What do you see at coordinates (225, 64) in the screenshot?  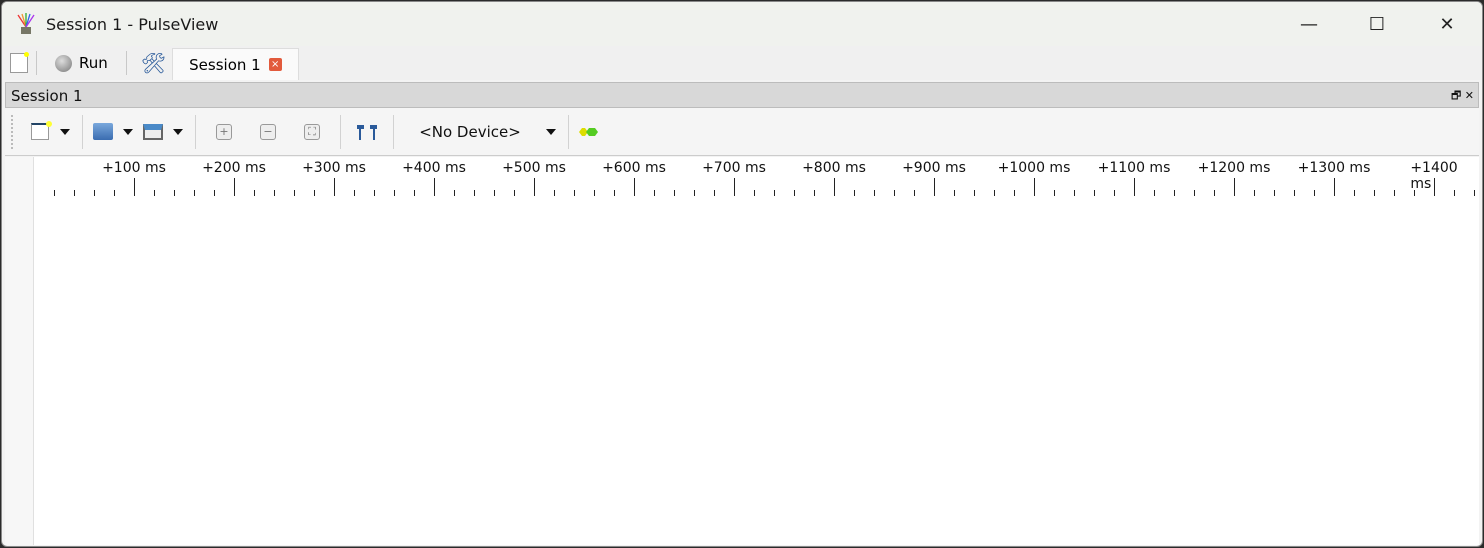 I see `tab-label: Session 1` at bounding box center [225, 64].